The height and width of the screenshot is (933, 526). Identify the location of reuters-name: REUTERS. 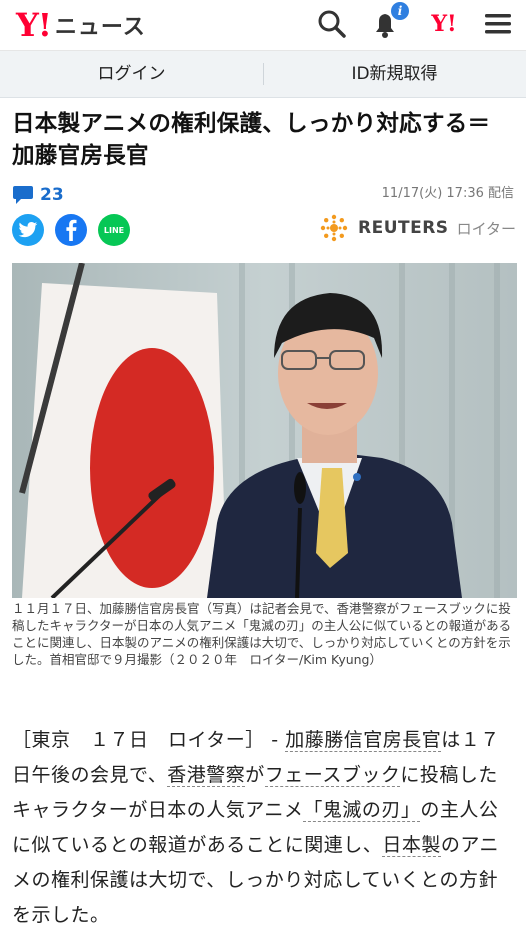
(403, 228).